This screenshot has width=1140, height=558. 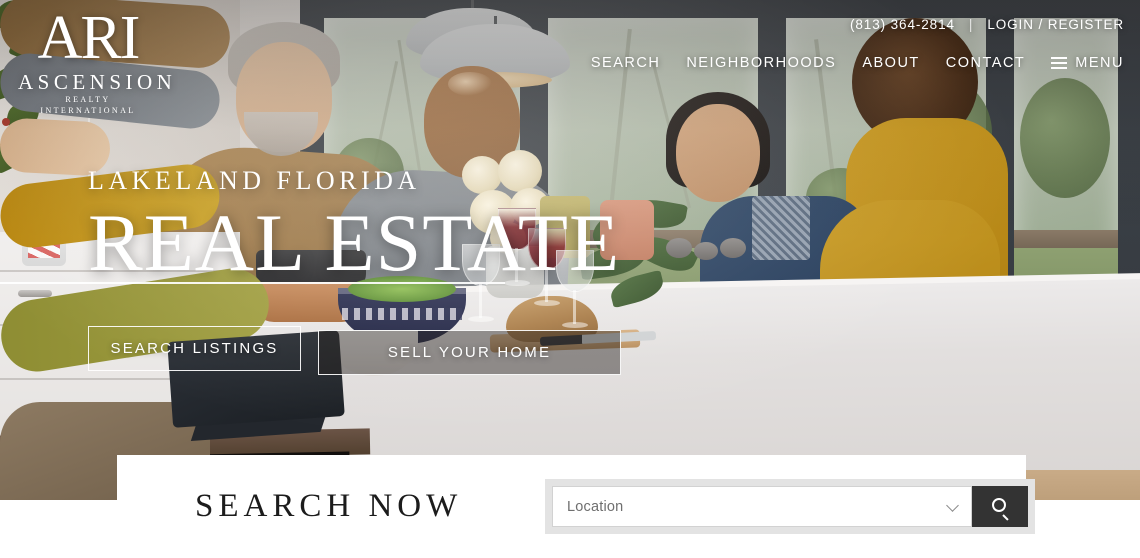 What do you see at coordinates (252, 283) in the screenshot?
I see `hero-divider-rule` at bounding box center [252, 283].